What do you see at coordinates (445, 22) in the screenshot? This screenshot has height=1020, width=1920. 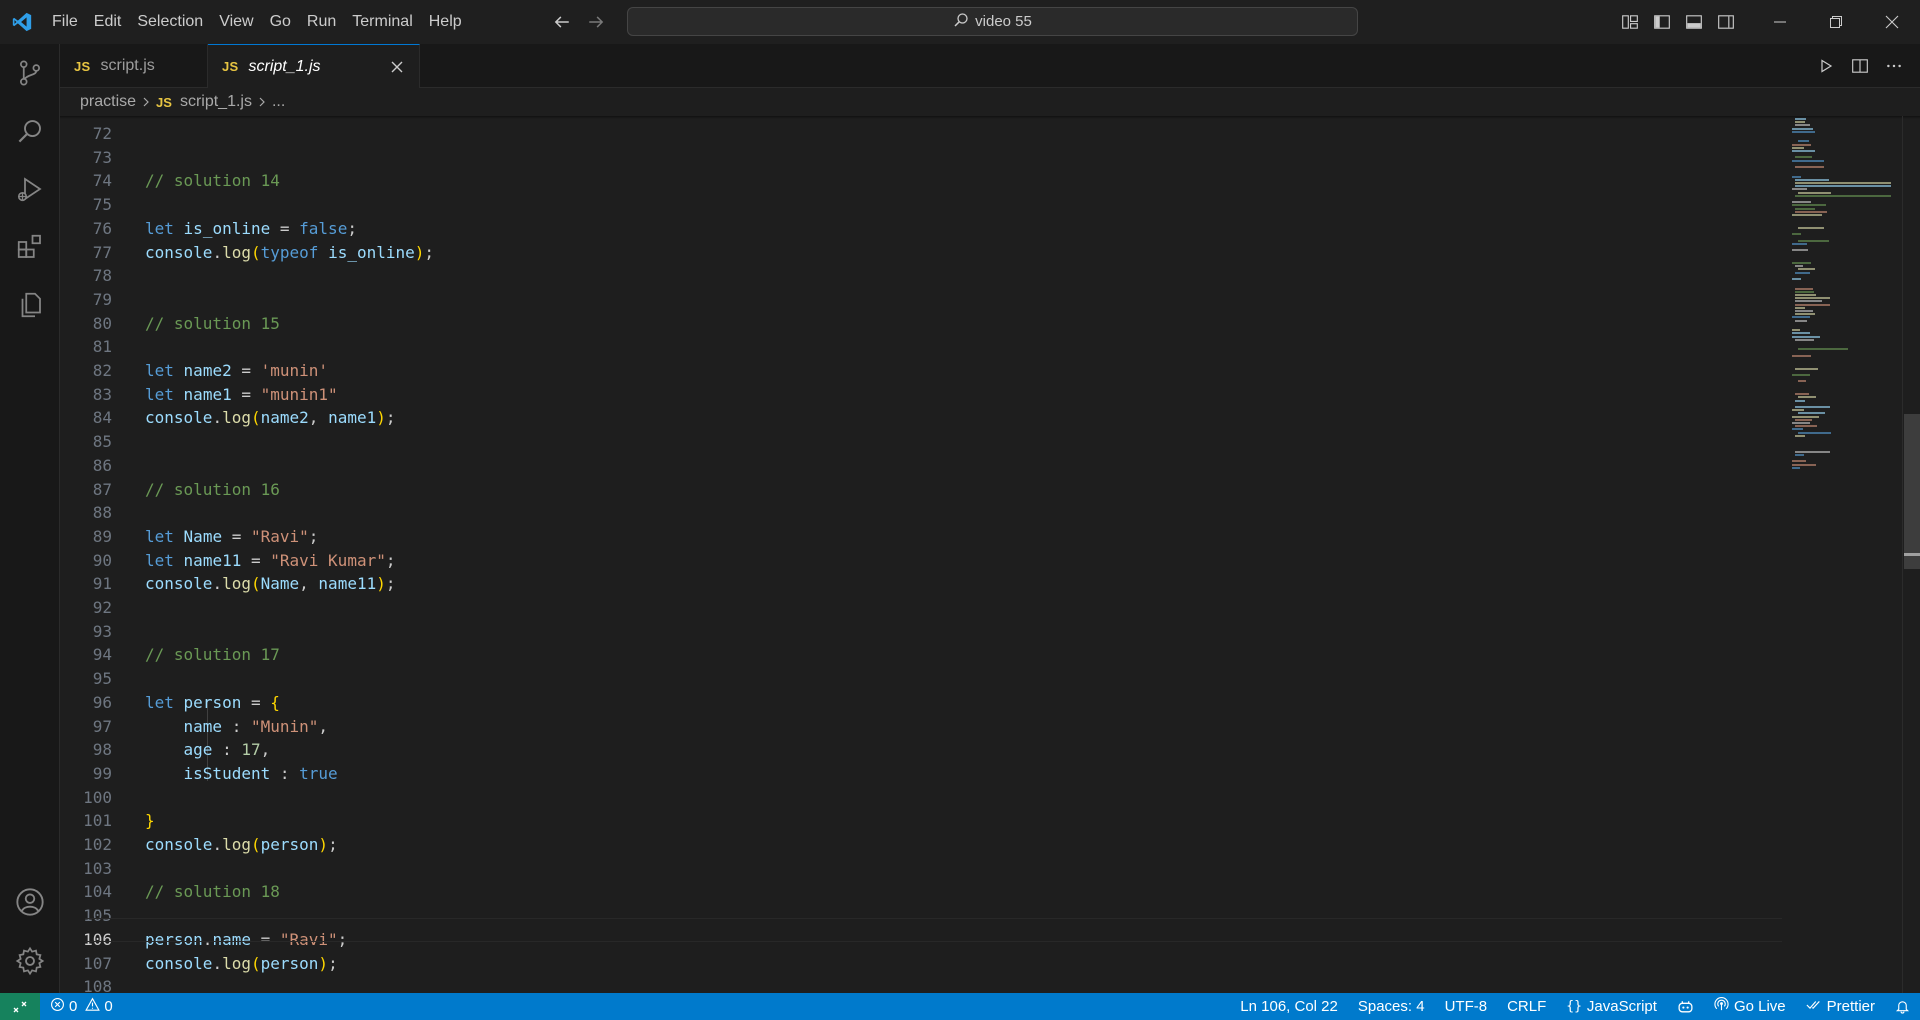 I see `menu-help: Help` at bounding box center [445, 22].